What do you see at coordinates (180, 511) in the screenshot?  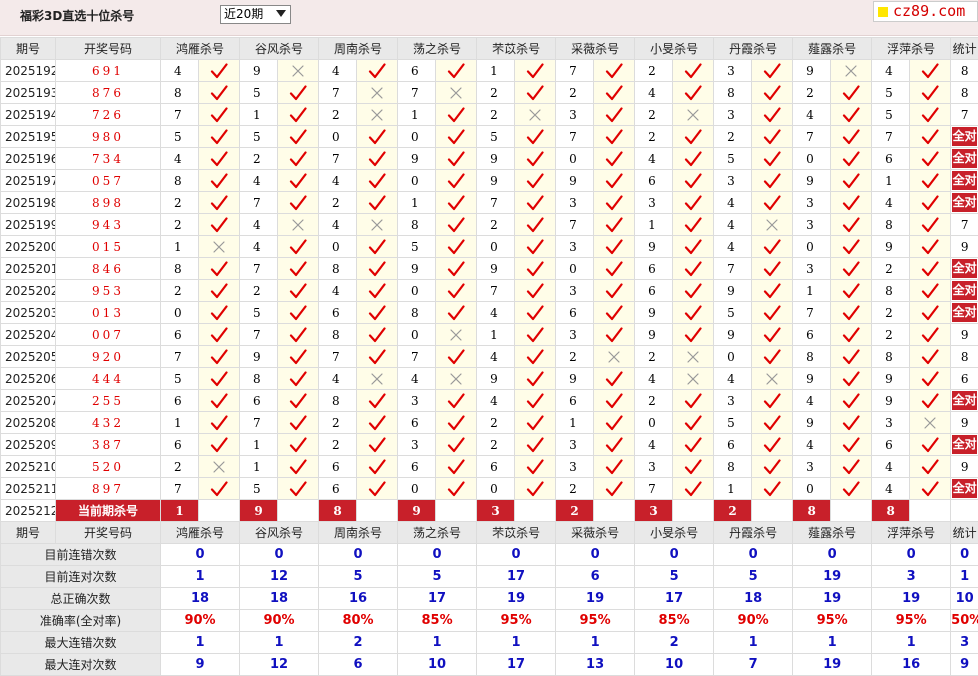 I see `current-kill-digit: 1` at bounding box center [180, 511].